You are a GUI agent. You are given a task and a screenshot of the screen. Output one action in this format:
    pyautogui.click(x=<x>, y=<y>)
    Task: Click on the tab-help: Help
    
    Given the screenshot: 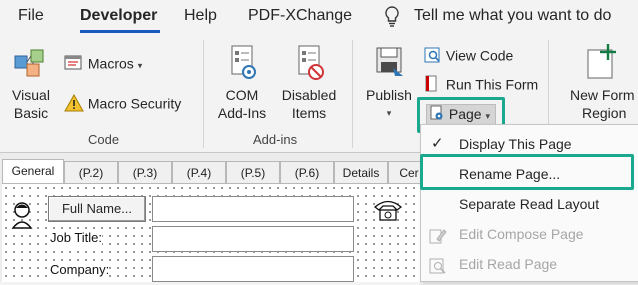 What is the action you would take?
    pyautogui.click(x=200, y=16)
    